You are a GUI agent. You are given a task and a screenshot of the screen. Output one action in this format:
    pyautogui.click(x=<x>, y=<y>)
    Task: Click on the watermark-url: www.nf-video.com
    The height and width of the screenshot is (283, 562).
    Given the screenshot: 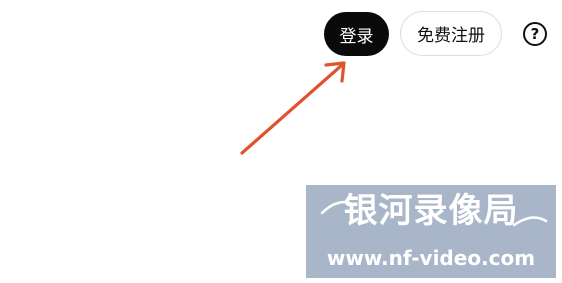 What is the action you would take?
    pyautogui.click(x=431, y=258)
    